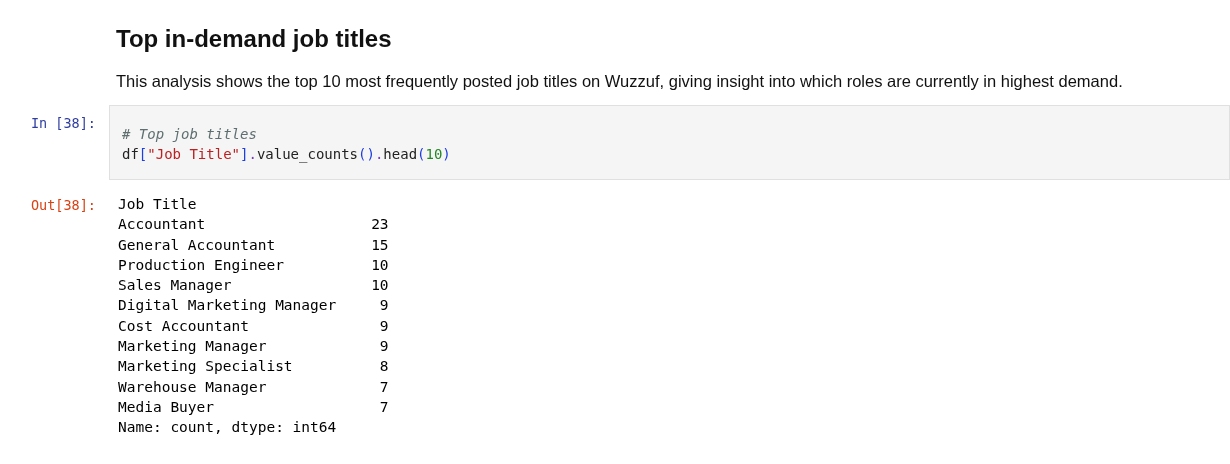 This screenshot has width=1230, height=464. I want to click on dtype-footer: Name: count, dtype: int64, so click(227, 427).